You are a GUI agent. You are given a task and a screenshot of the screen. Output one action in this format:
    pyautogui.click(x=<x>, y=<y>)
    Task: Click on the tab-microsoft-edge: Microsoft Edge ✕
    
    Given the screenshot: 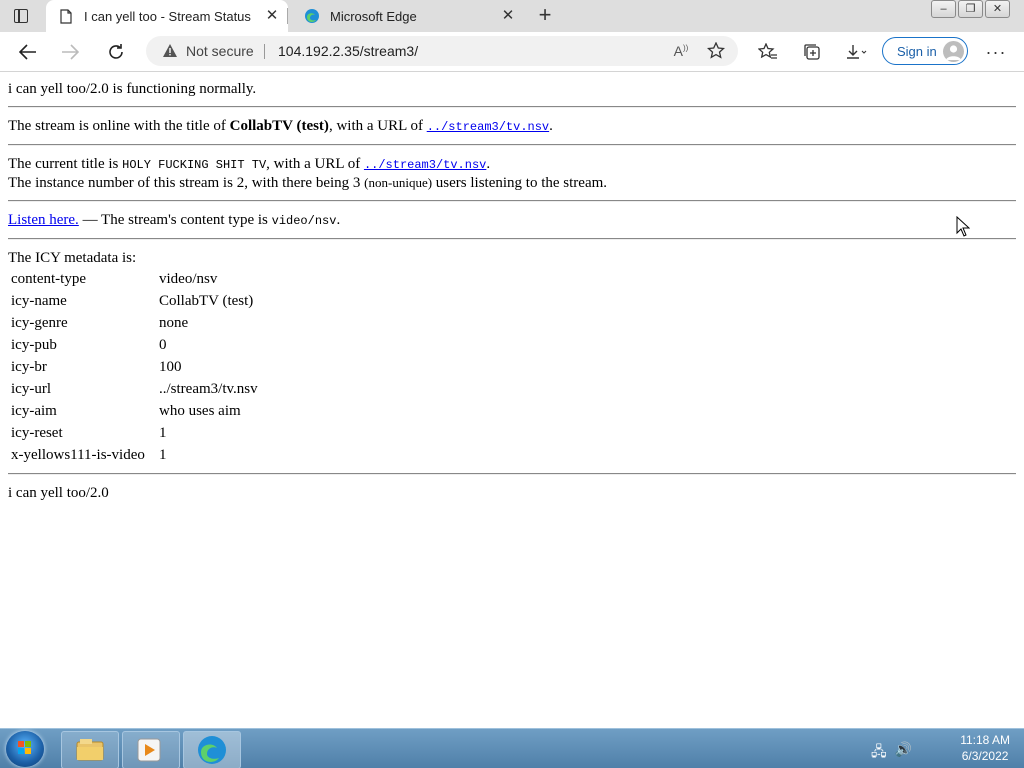 What is the action you would take?
    pyautogui.click(x=408, y=16)
    